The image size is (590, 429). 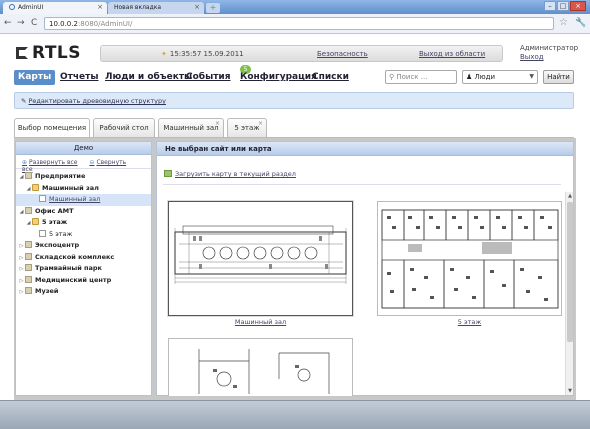 I want to click on tab-label: Рабочий стол, so click(x=124, y=128).